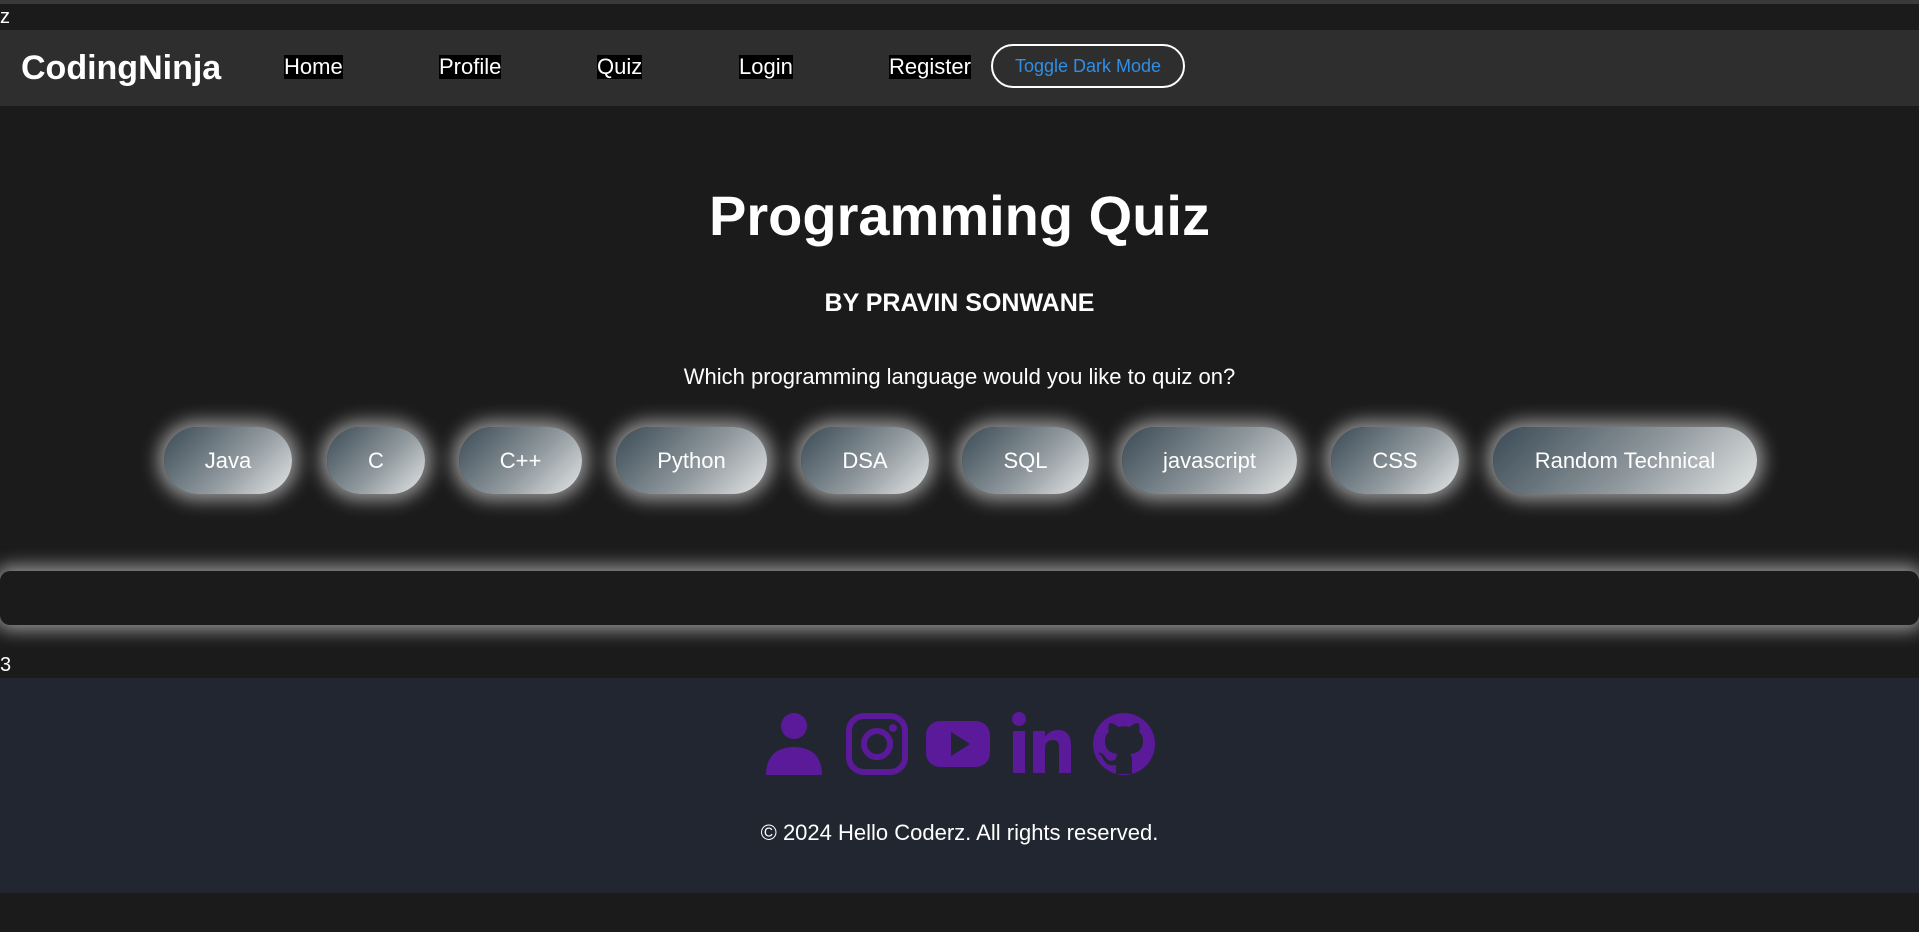 The image size is (1919, 932). I want to click on language-button-sql: SQL, so click(1025, 460).